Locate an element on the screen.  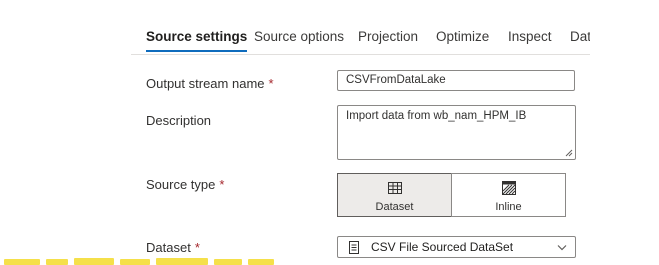
chevron-down-icon is located at coordinates (562, 247).